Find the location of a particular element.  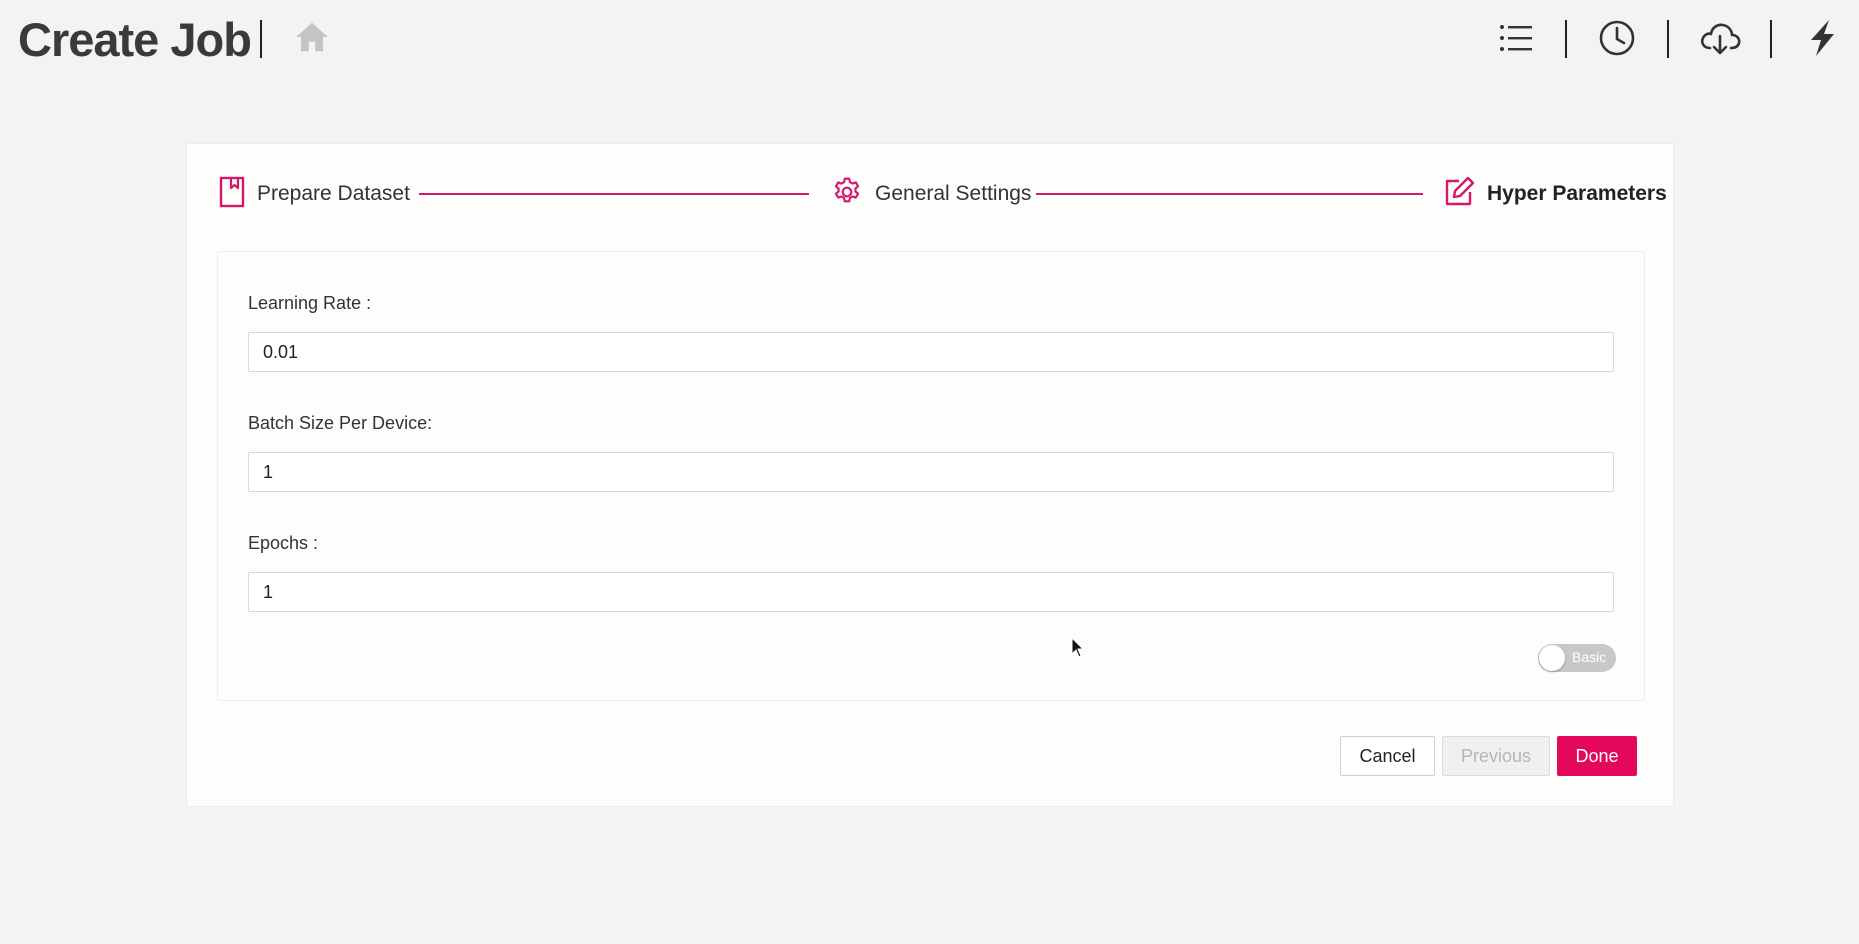

learning-rate-input is located at coordinates (931, 352).